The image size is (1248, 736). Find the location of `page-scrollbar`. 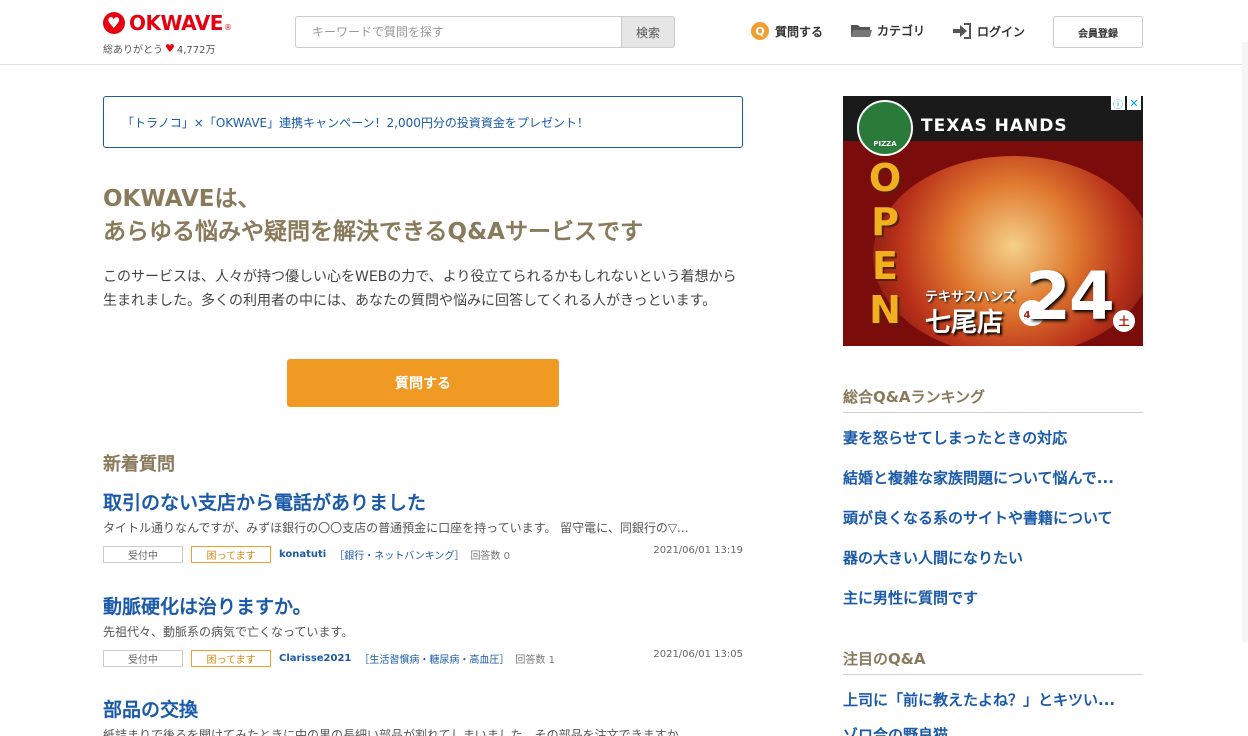

page-scrollbar is located at coordinates (1245, 342).